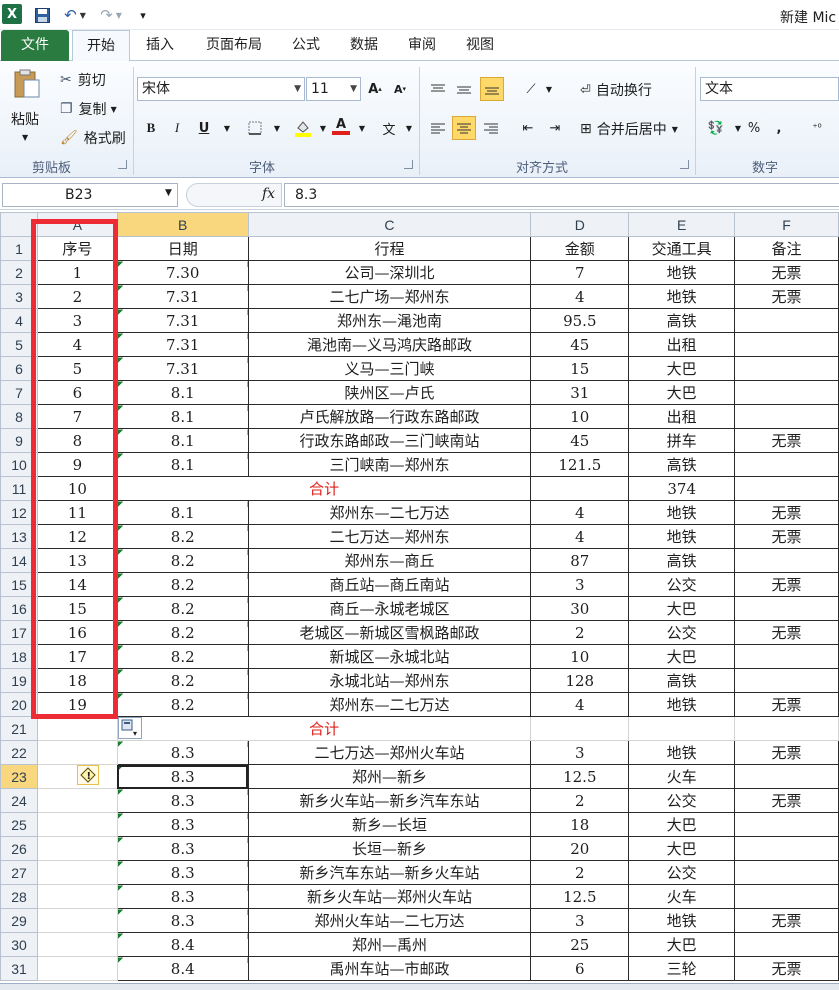 This screenshot has height=990, width=839. What do you see at coordinates (786, 776) in the screenshot?
I see `cell-f23` at bounding box center [786, 776].